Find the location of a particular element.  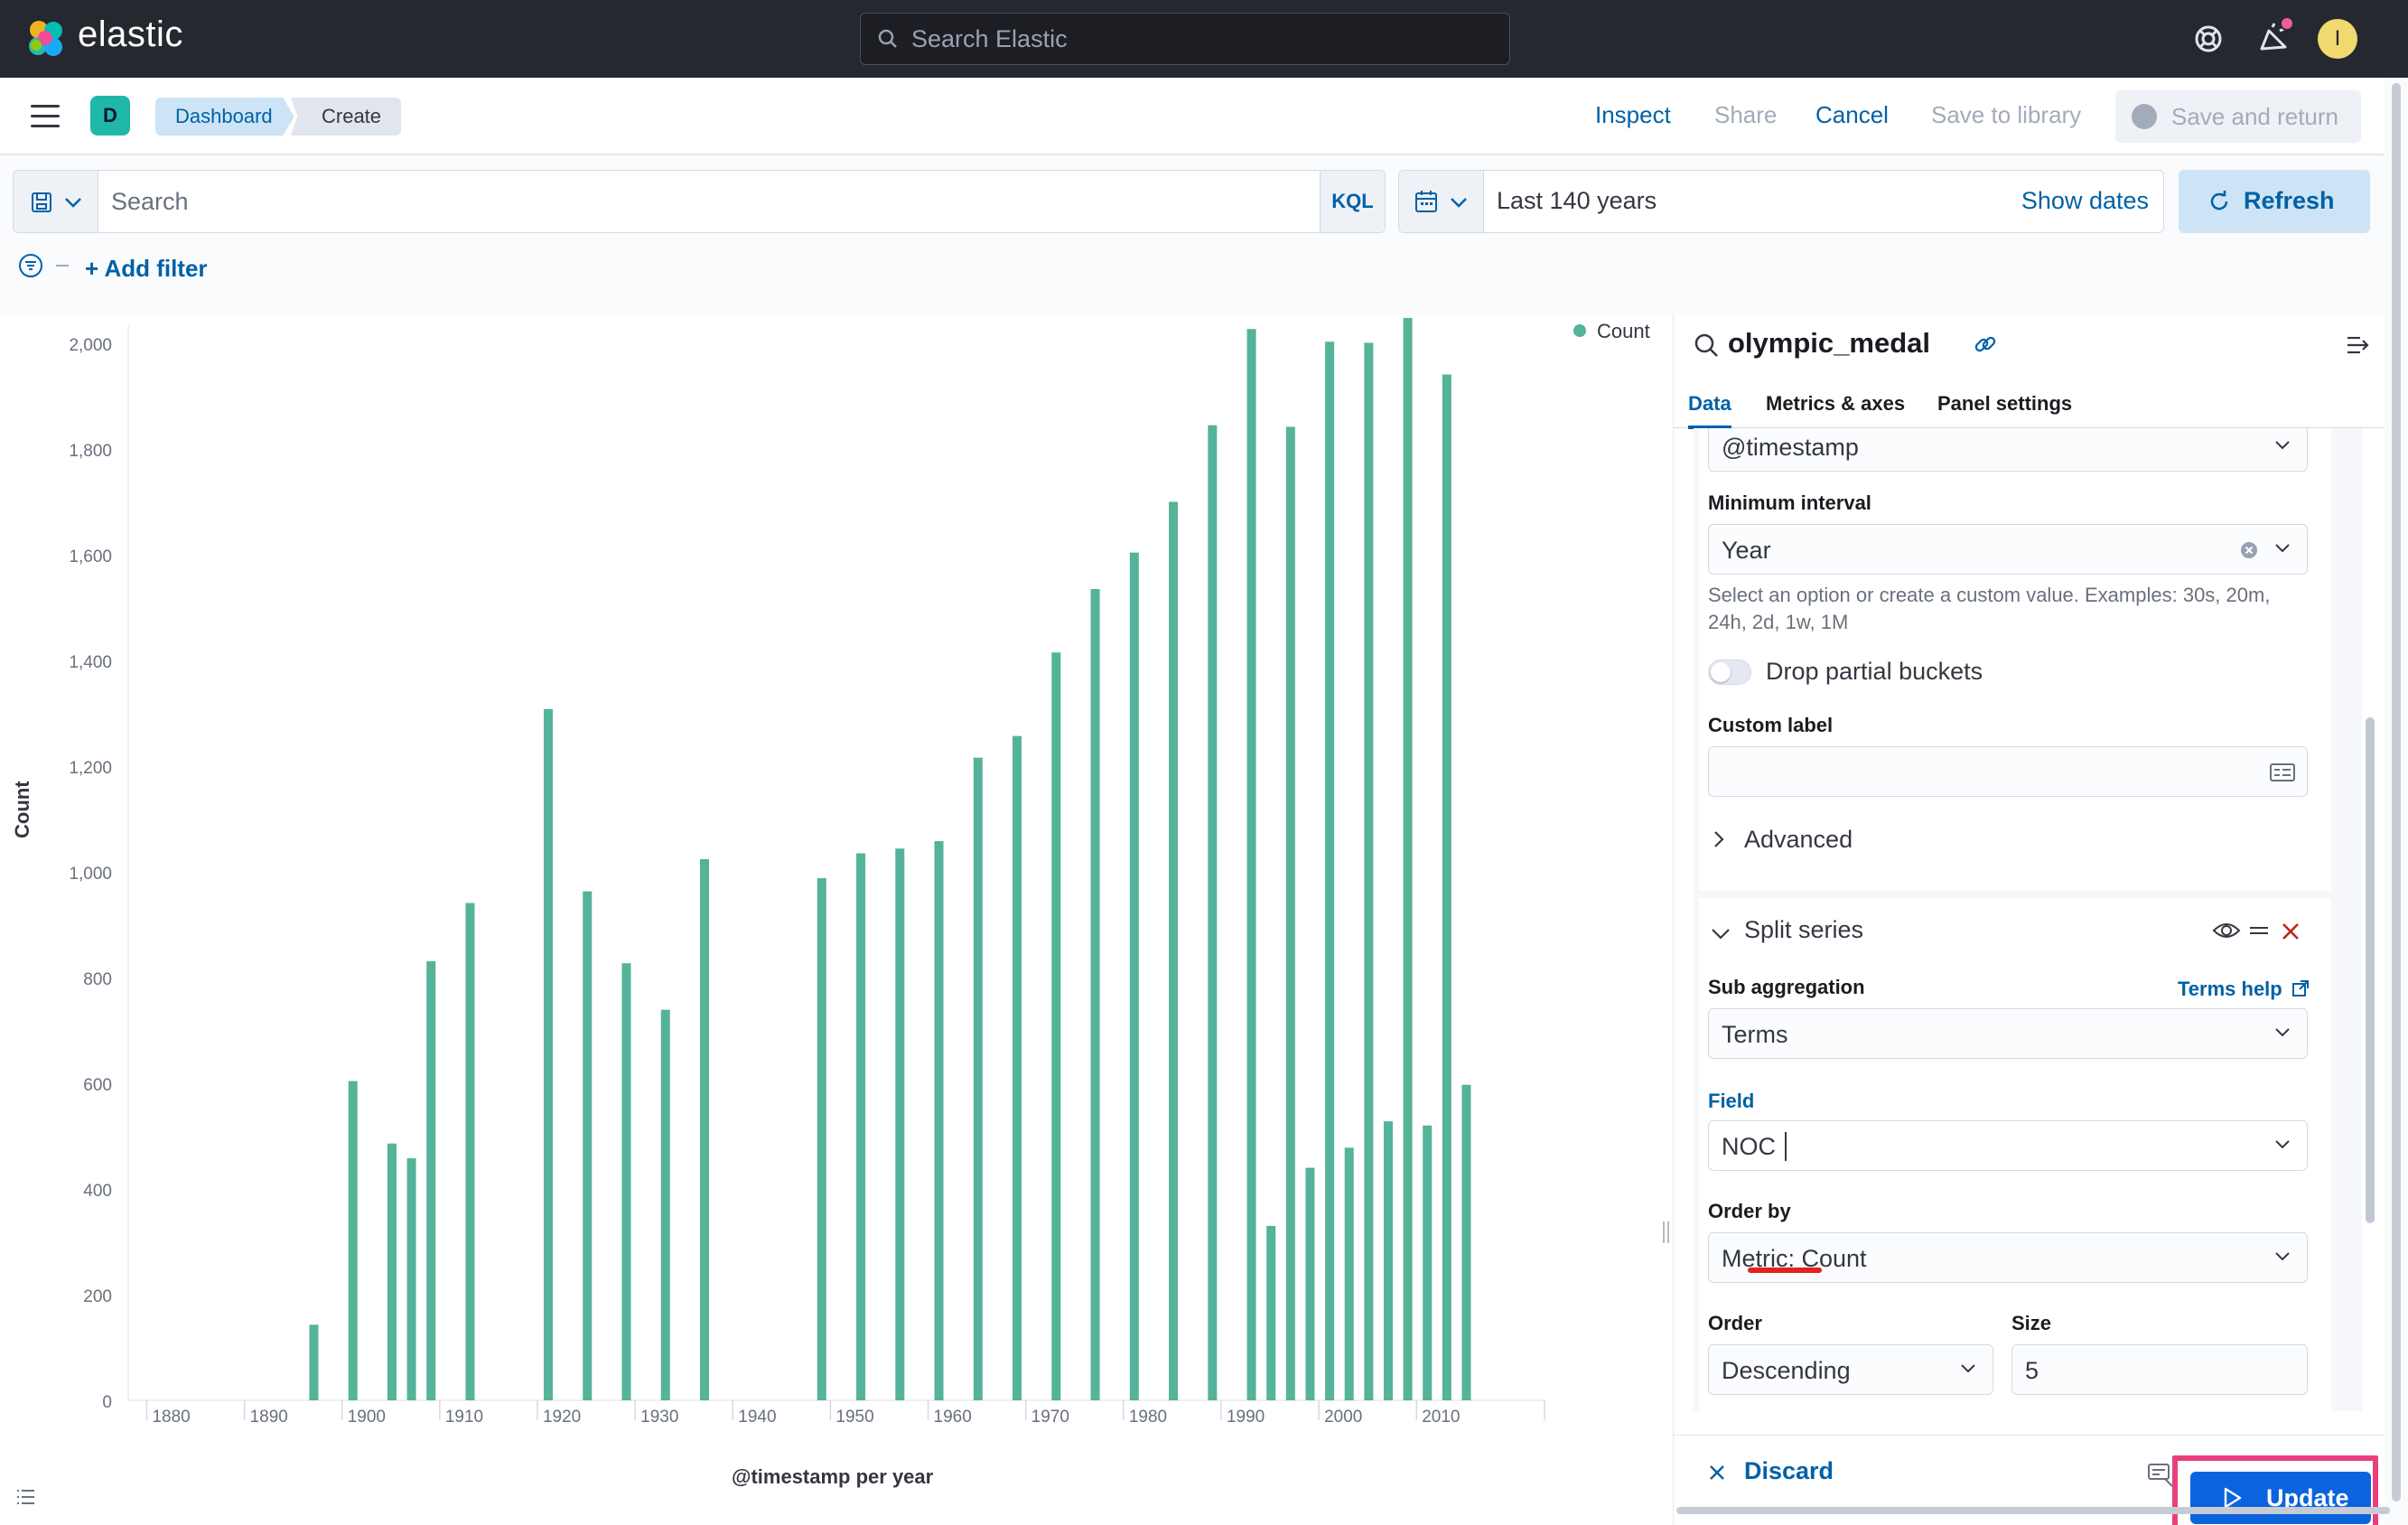

chevron-right-icon is located at coordinates (1719, 839).